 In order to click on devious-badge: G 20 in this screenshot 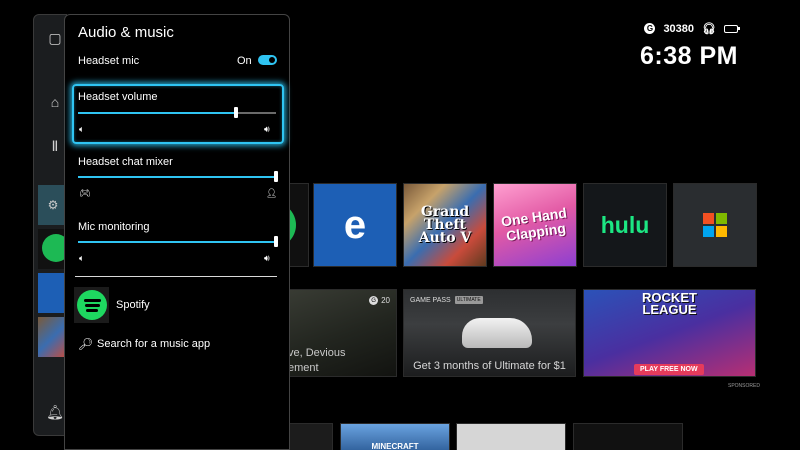, I will do `click(379, 300)`.